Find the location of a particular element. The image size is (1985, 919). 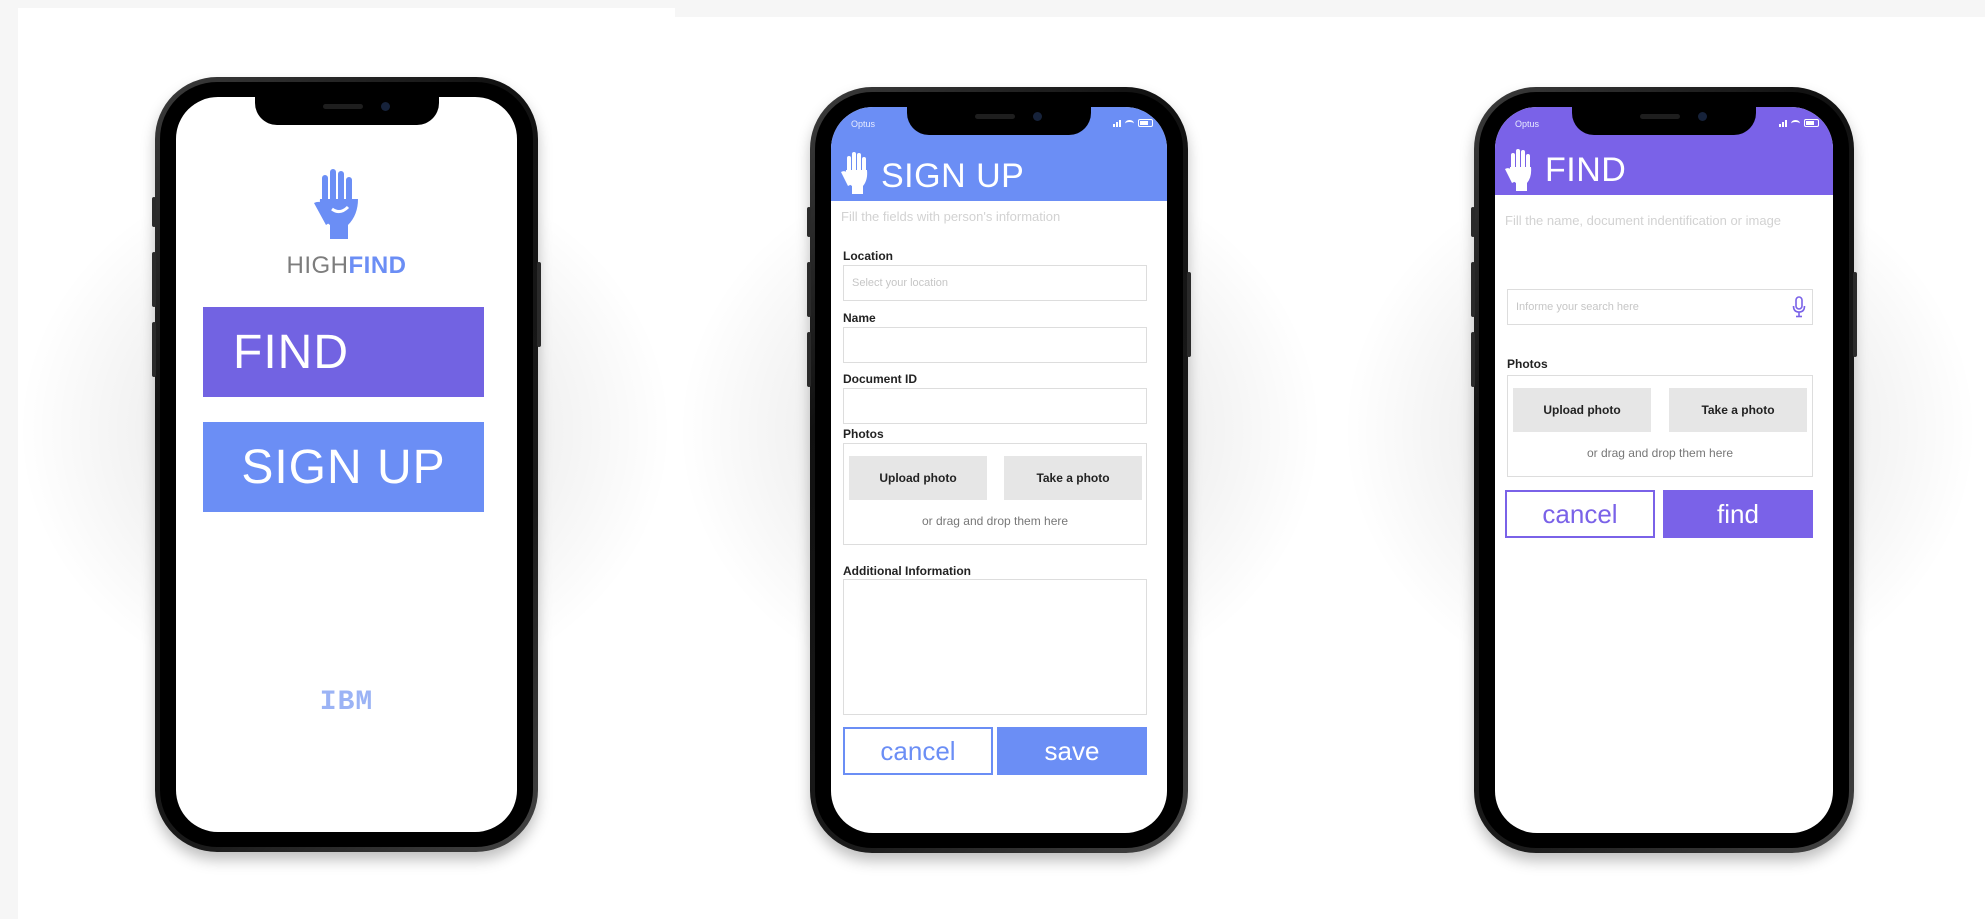

brand-light-text: HIGH is located at coordinates (317, 265).